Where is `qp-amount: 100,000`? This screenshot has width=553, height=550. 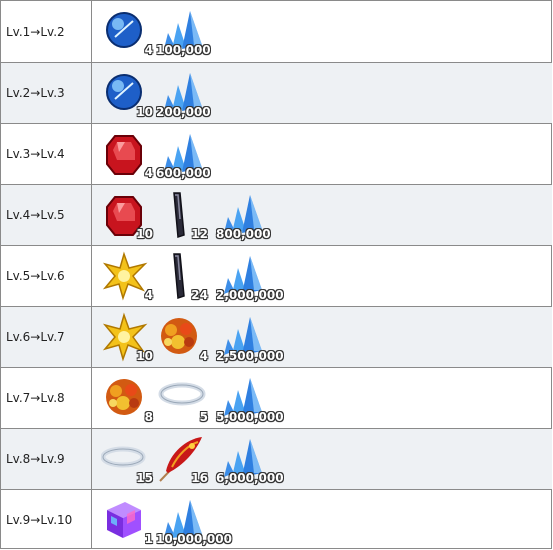 qp-amount: 100,000 is located at coordinates (183, 50).